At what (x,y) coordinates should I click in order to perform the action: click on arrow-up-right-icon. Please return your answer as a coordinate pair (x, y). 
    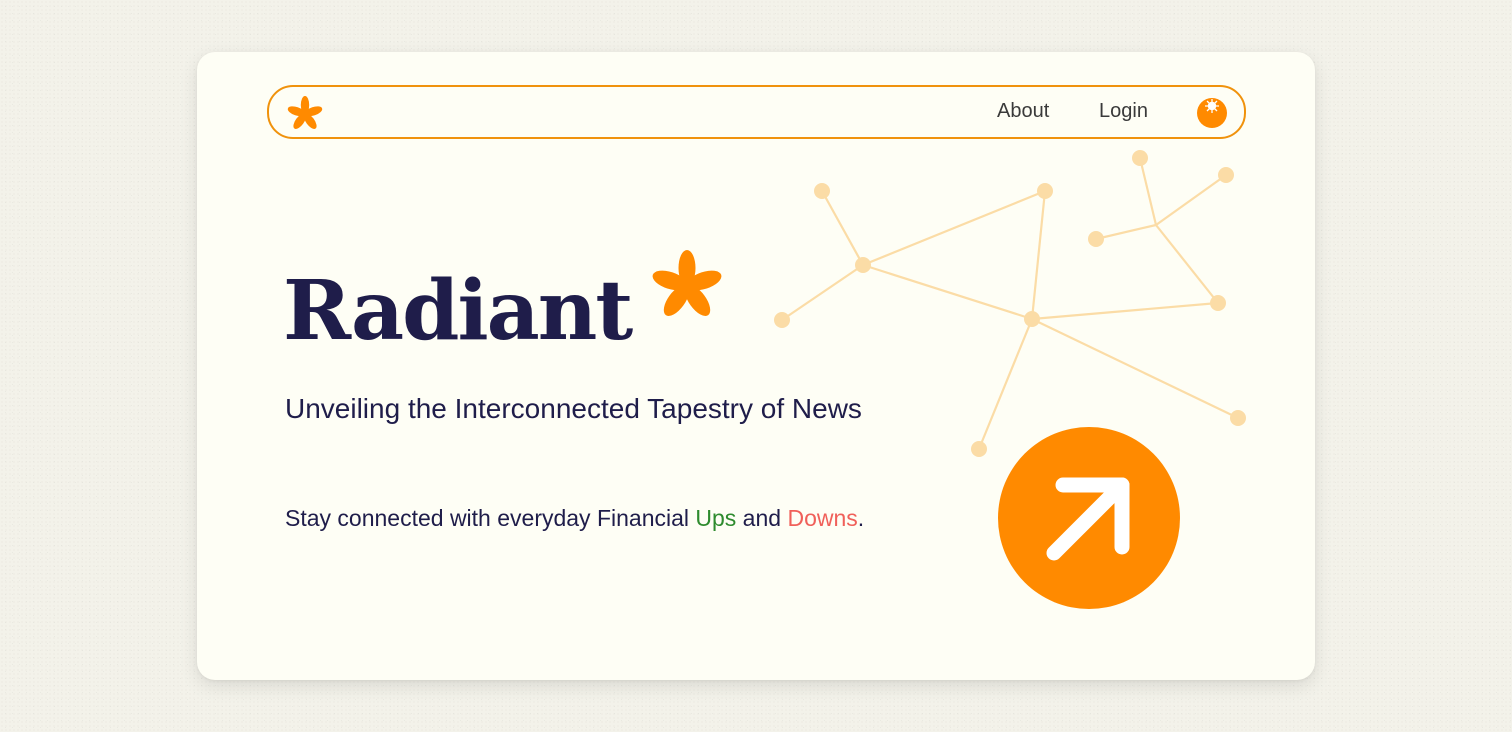
    Looking at the image, I should click on (1088, 519).